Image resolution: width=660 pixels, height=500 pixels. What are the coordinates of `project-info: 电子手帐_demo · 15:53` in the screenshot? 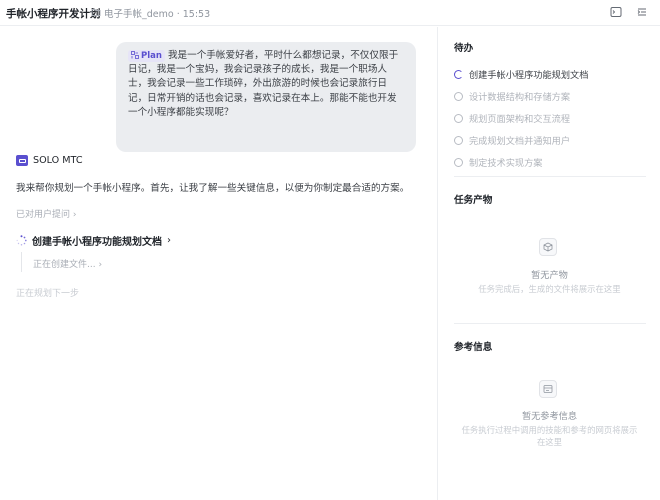 It's located at (157, 13).